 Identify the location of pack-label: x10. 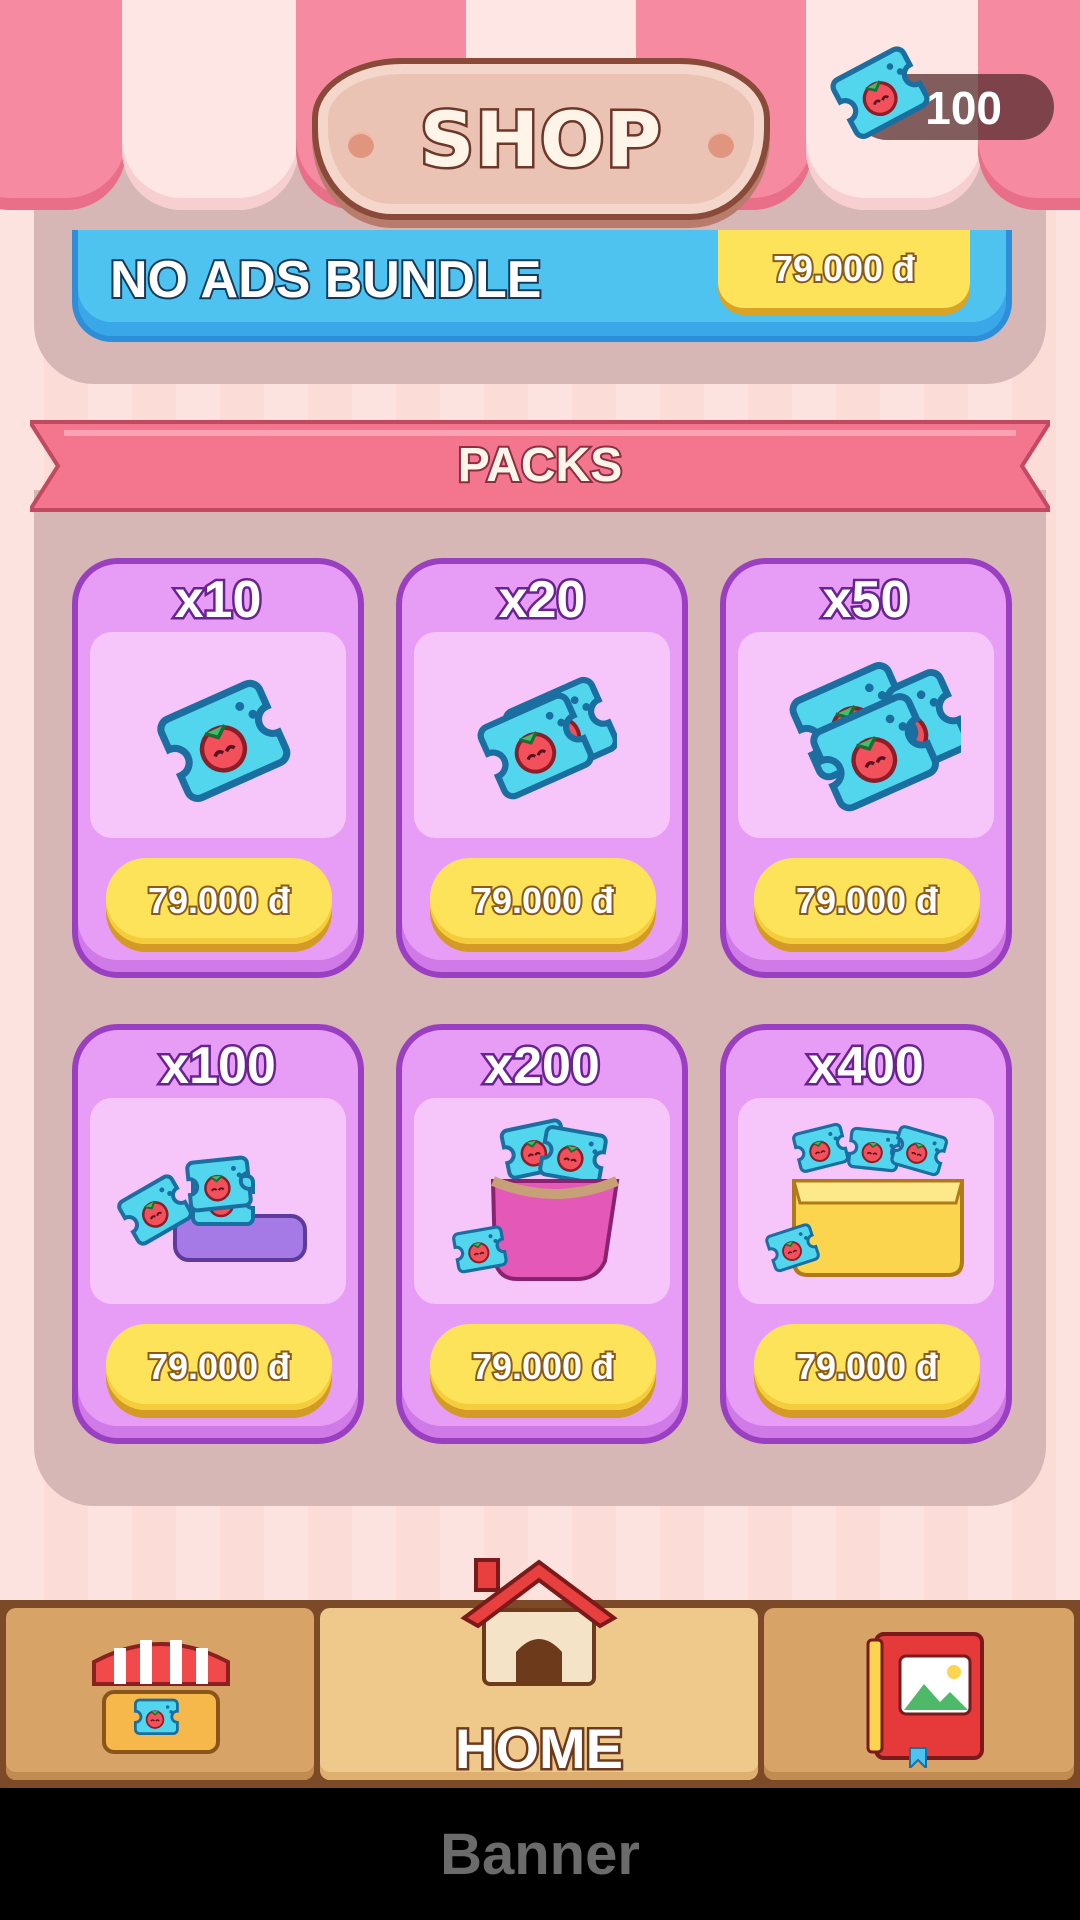
(218, 600).